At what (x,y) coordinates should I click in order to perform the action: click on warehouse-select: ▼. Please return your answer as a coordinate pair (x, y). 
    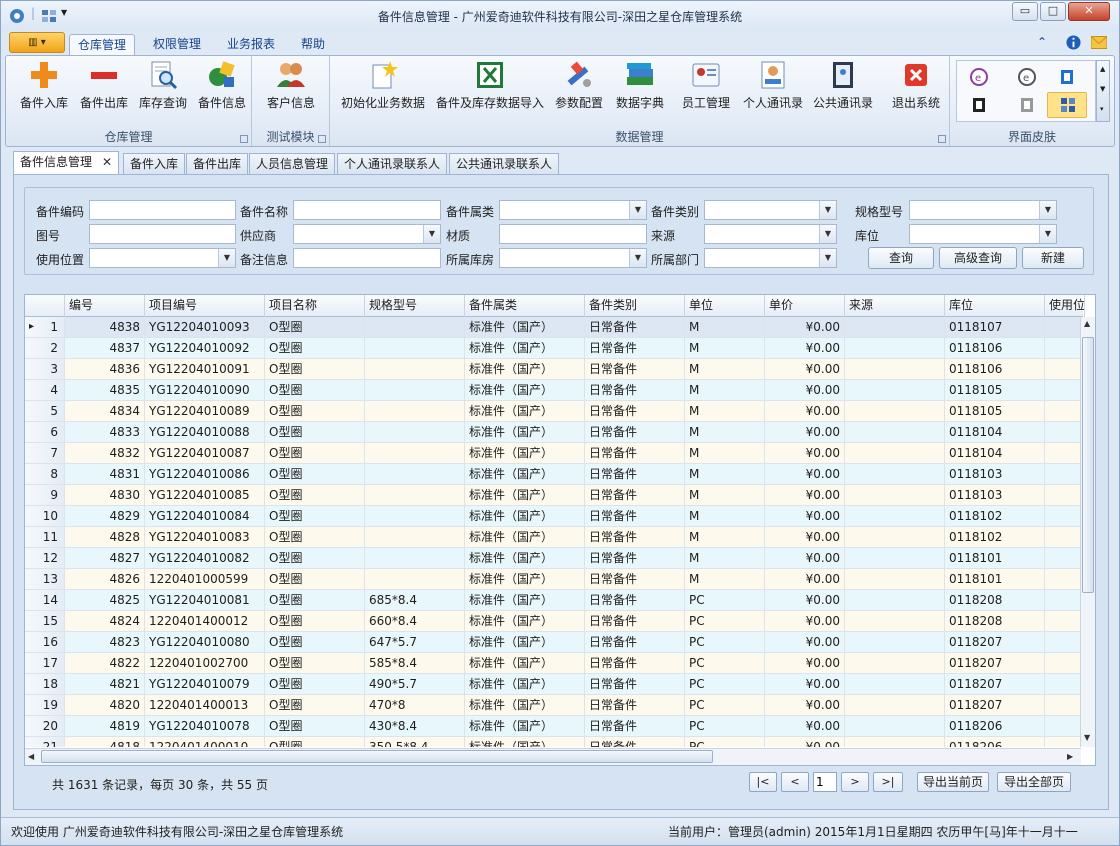
    Looking at the image, I should click on (573, 258).